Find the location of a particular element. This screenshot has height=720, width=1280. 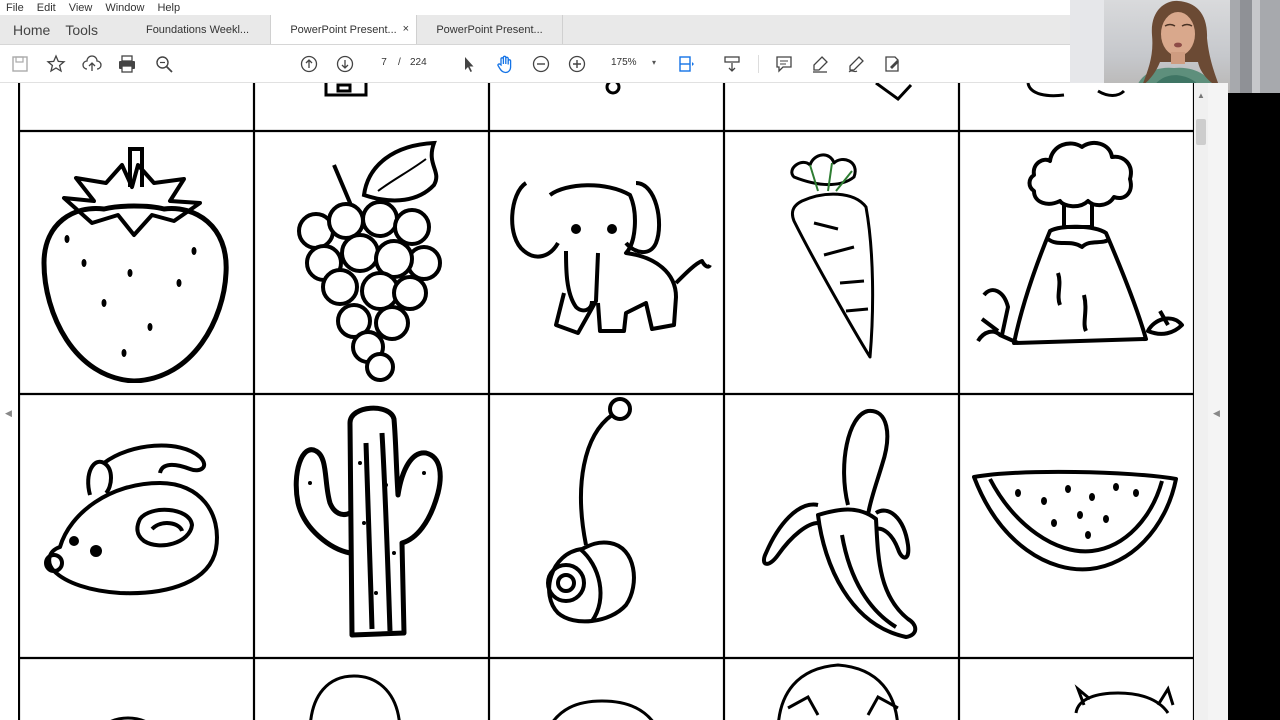

zoom-out-icon is located at coordinates (541, 64).